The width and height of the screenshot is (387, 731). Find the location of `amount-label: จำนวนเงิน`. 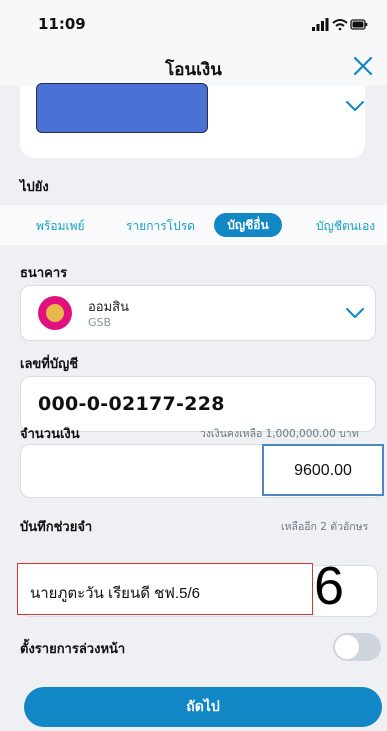

amount-label: จำนวนเงิน is located at coordinates (50, 434).